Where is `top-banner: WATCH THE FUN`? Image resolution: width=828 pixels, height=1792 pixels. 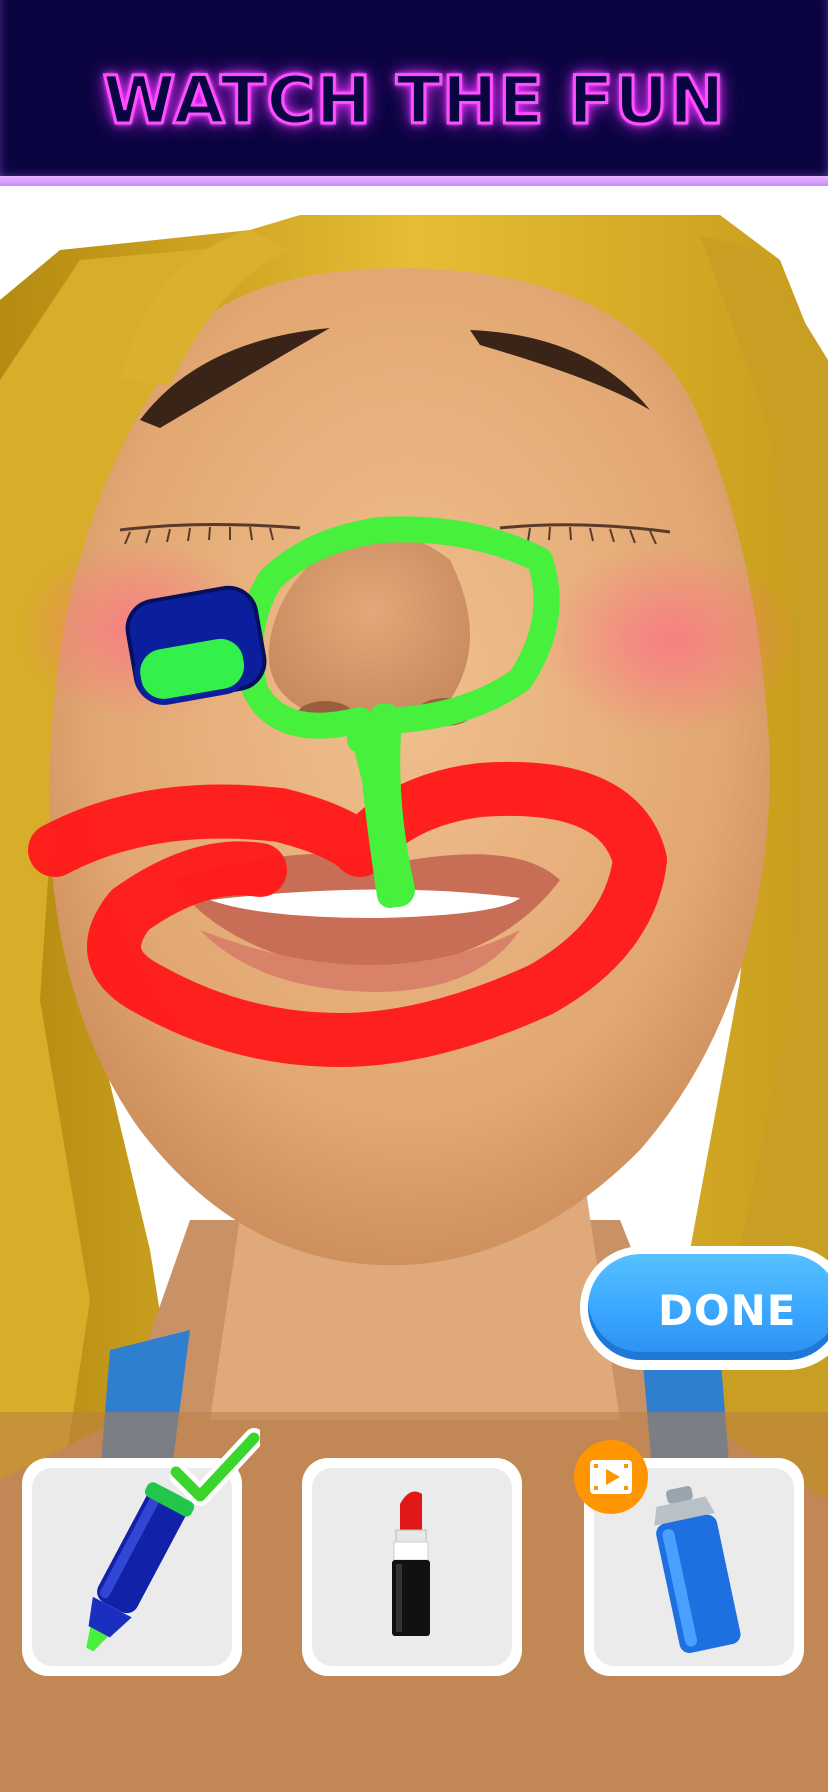 top-banner: WATCH THE FUN is located at coordinates (414, 93).